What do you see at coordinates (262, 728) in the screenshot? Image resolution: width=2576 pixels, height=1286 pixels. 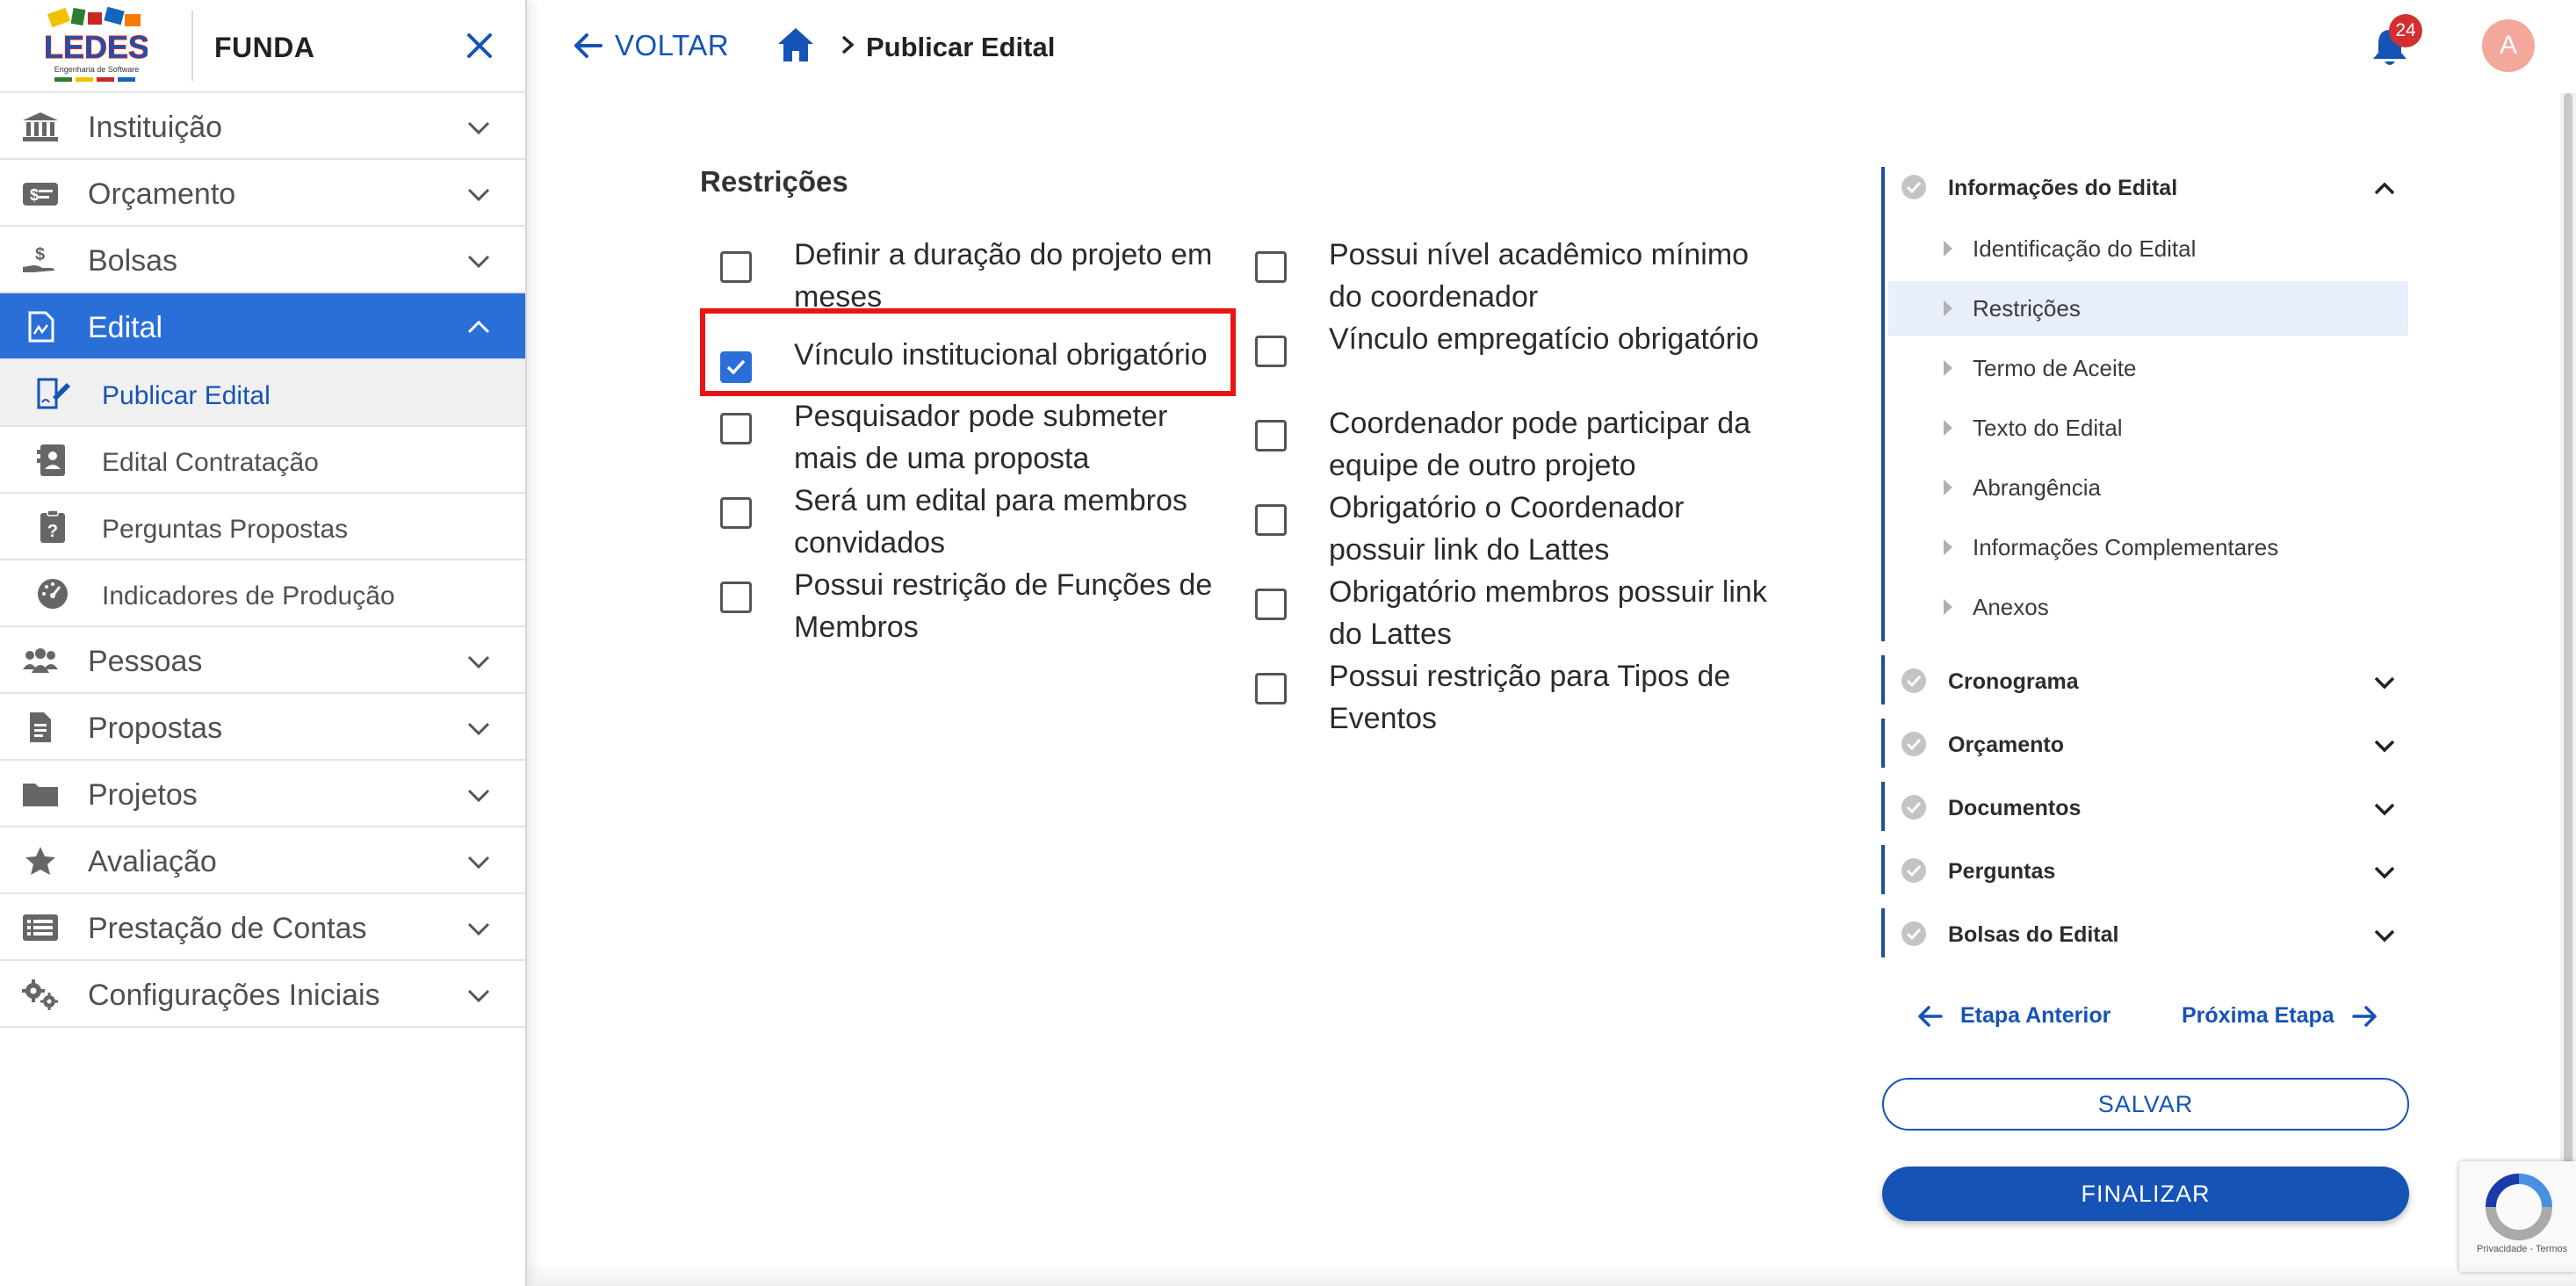 I see `sidebar-item-propostas: Propostas` at bounding box center [262, 728].